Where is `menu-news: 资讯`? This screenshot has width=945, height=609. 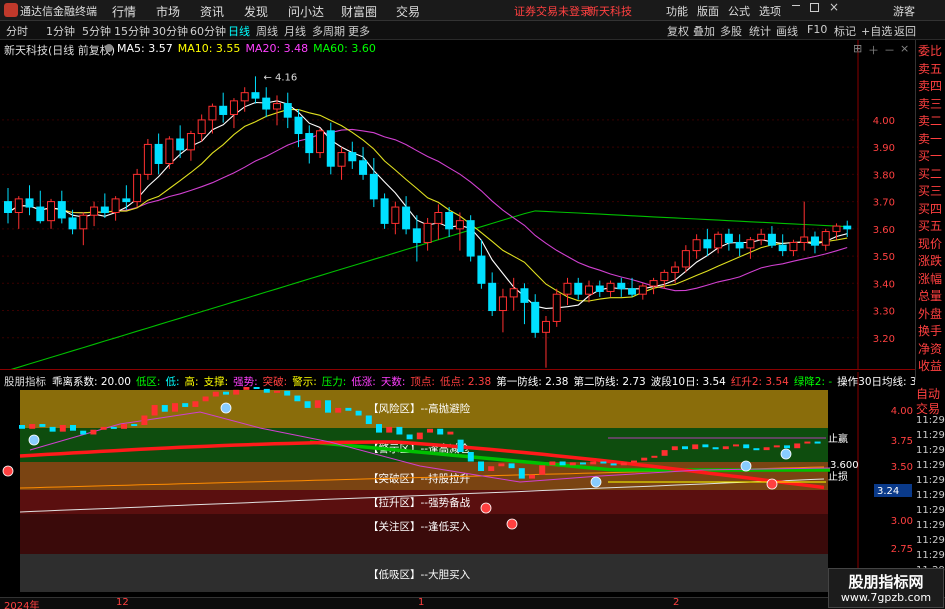 menu-news: 资讯 is located at coordinates (212, 11).